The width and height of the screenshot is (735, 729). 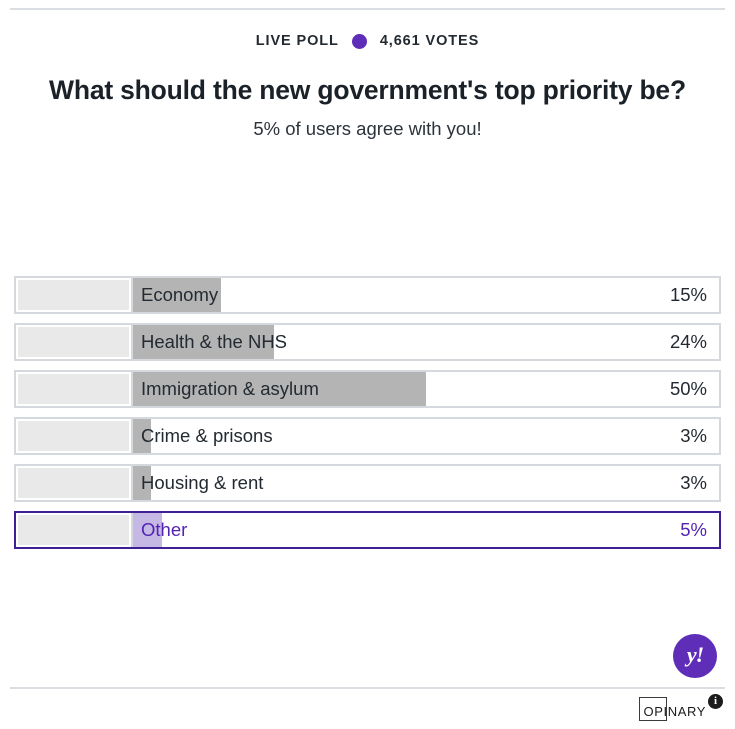 What do you see at coordinates (367, 9) in the screenshot?
I see `top-divider` at bounding box center [367, 9].